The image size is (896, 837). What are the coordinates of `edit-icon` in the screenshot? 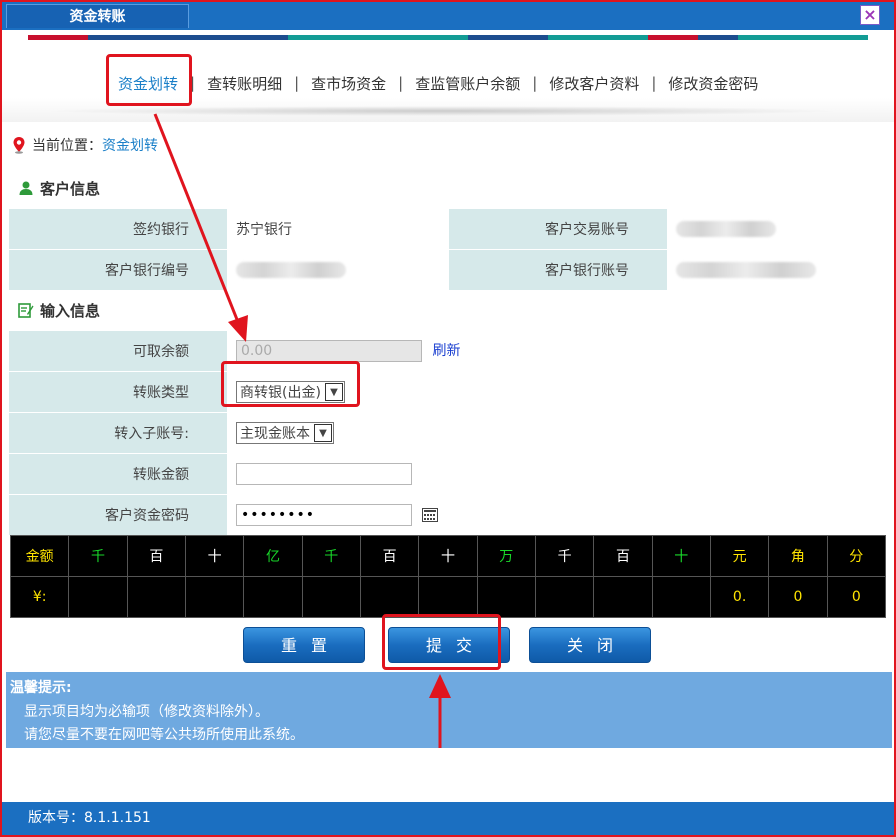 It's located at (26, 310).